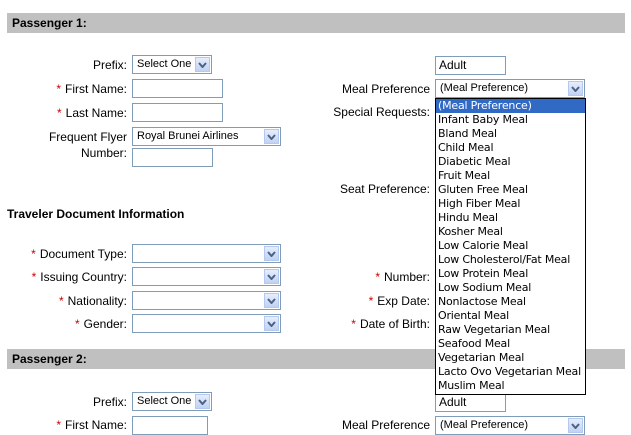 This screenshot has height=435, width=631. Describe the element at coordinates (316, 23) in the screenshot. I see `passenger-1-header: Passenger 1:` at that location.